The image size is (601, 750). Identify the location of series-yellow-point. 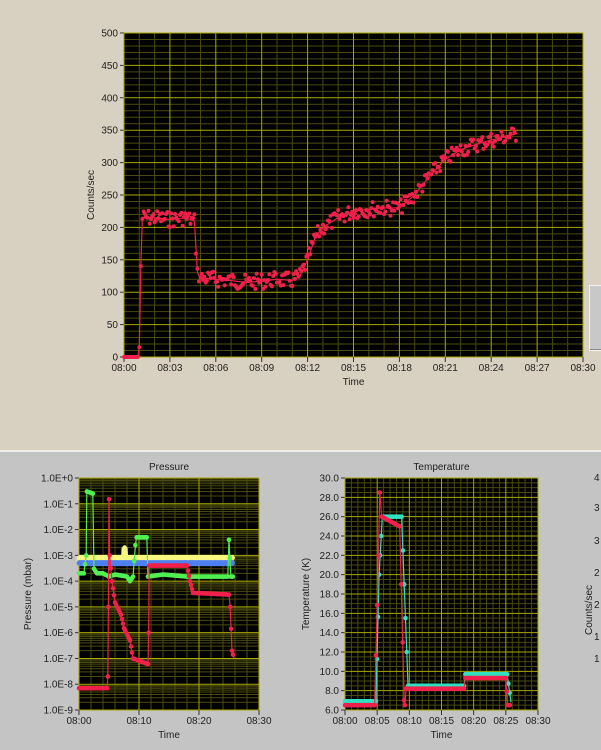
(124, 547).